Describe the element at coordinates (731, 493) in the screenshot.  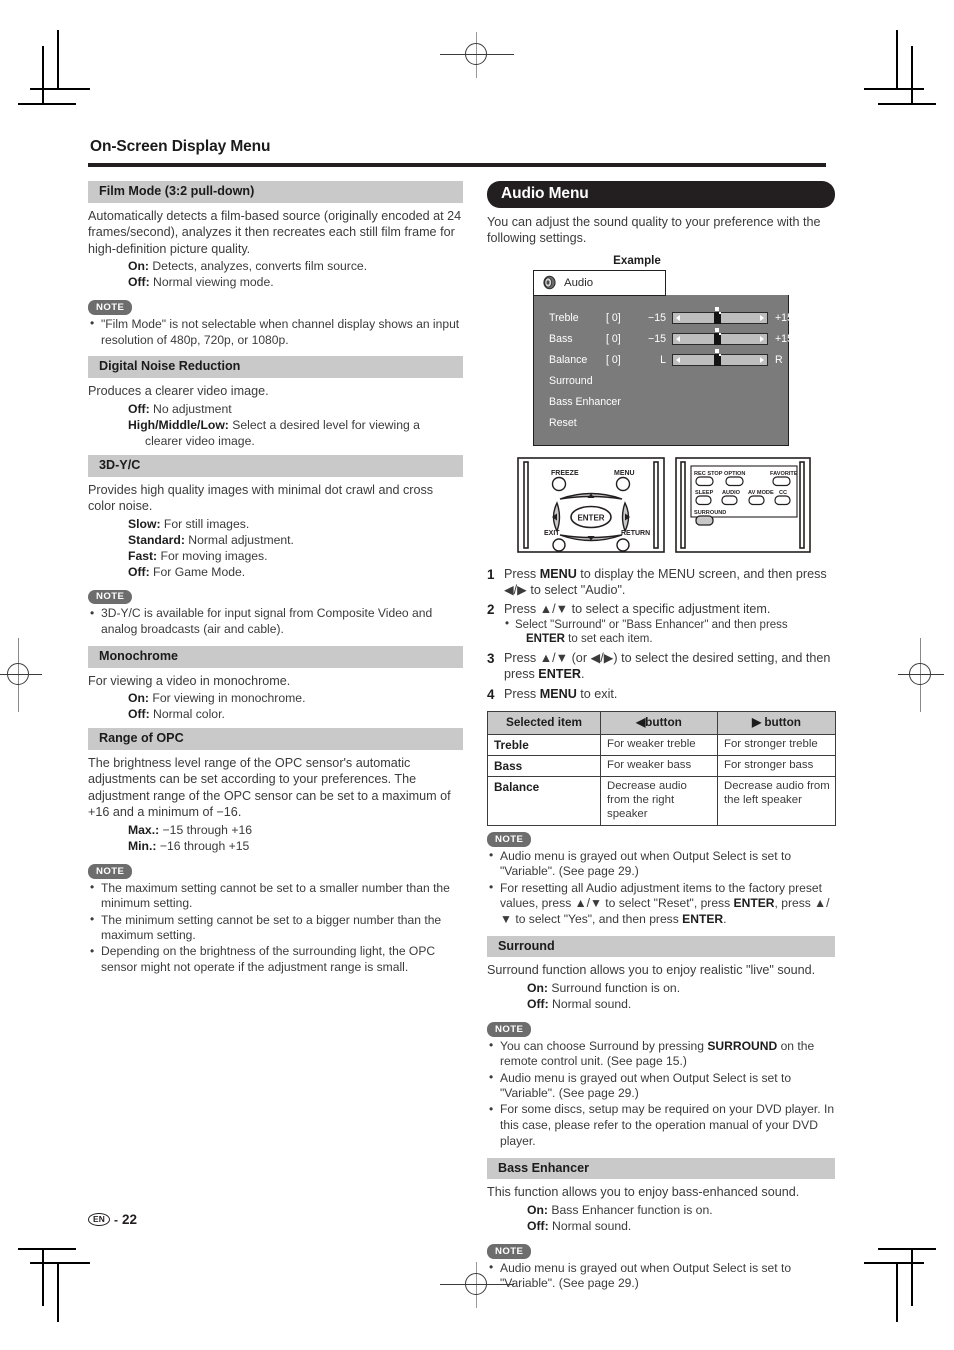
I see `remote-label-audio: AUDIO` at that location.